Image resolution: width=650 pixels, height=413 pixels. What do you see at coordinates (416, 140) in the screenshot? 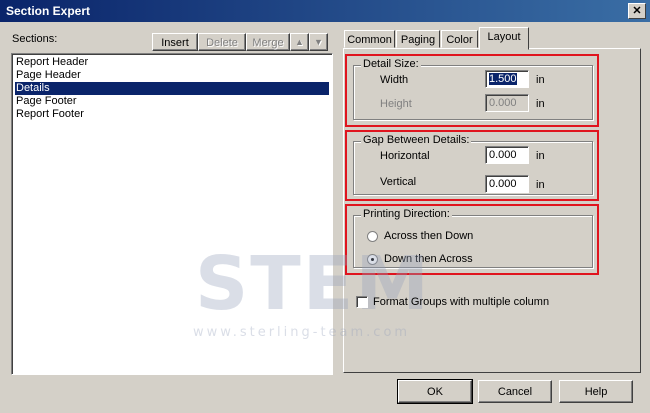
I see `gap-legend: Gap Between Details:` at bounding box center [416, 140].